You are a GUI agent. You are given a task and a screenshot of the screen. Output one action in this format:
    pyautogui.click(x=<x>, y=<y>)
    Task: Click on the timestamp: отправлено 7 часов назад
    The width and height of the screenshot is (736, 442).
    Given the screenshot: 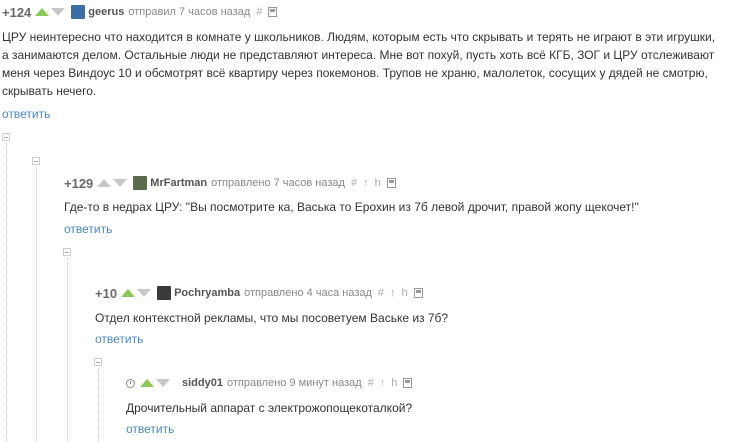 What is the action you would take?
    pyautogui.click(x=278, y=183)
    